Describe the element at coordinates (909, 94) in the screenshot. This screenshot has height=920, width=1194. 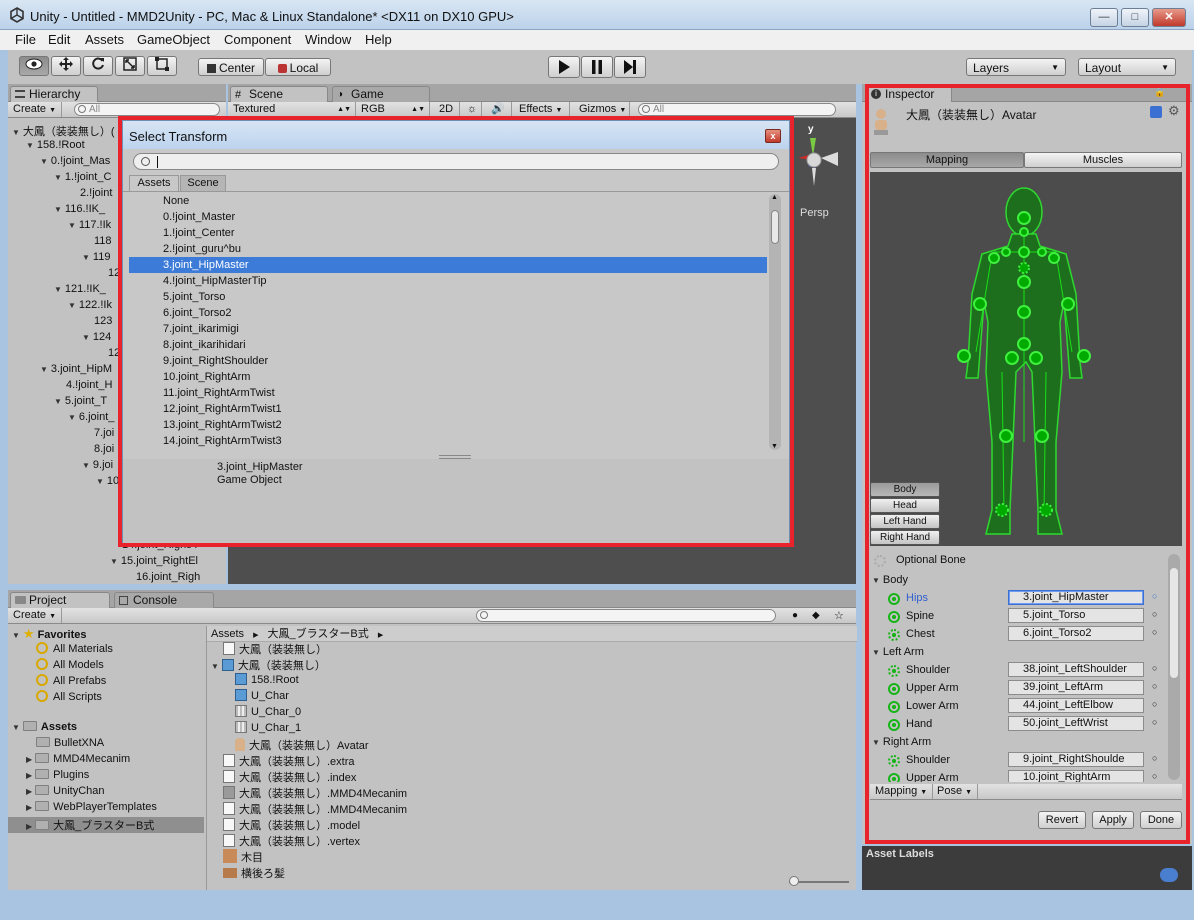
I see `tab-inspector: i Inspector` at that location.